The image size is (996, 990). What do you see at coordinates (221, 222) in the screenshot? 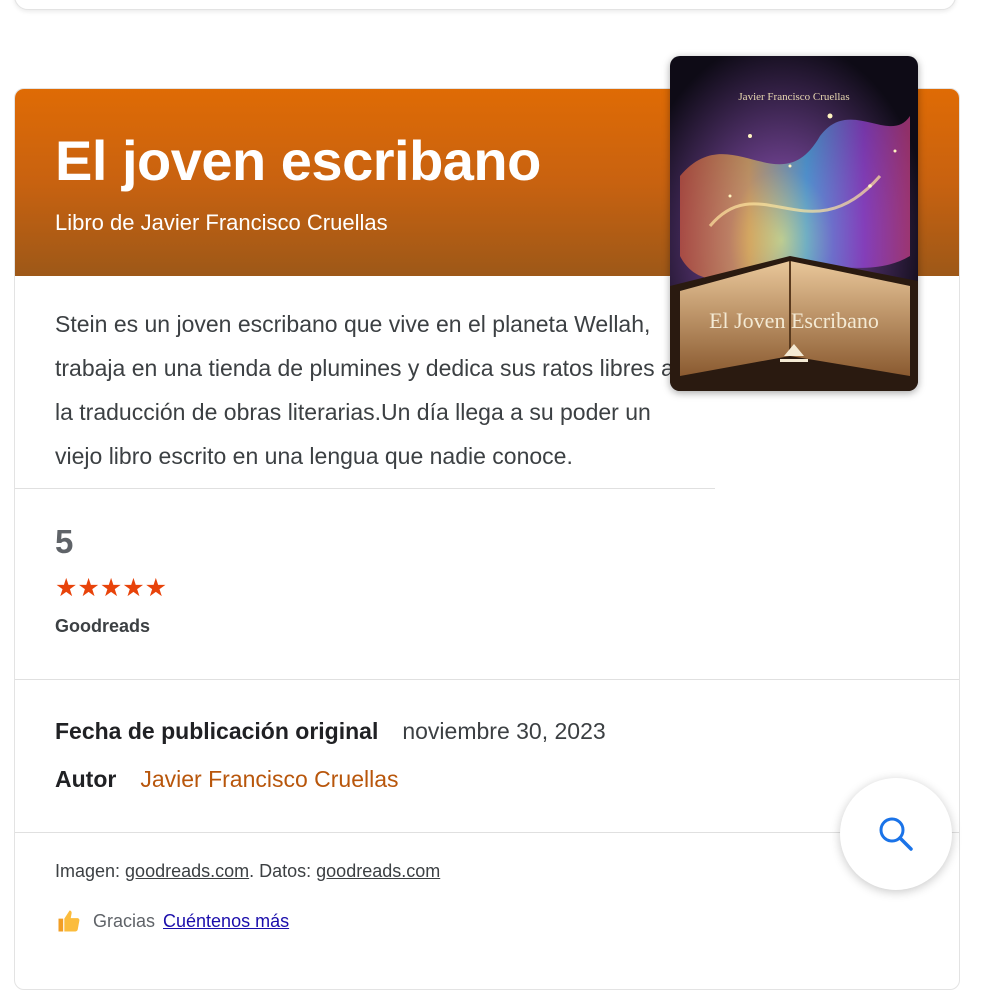
I see `book-subtitle: Libro de Javier Francisco Cruellas` at bounding box center [221, 222].